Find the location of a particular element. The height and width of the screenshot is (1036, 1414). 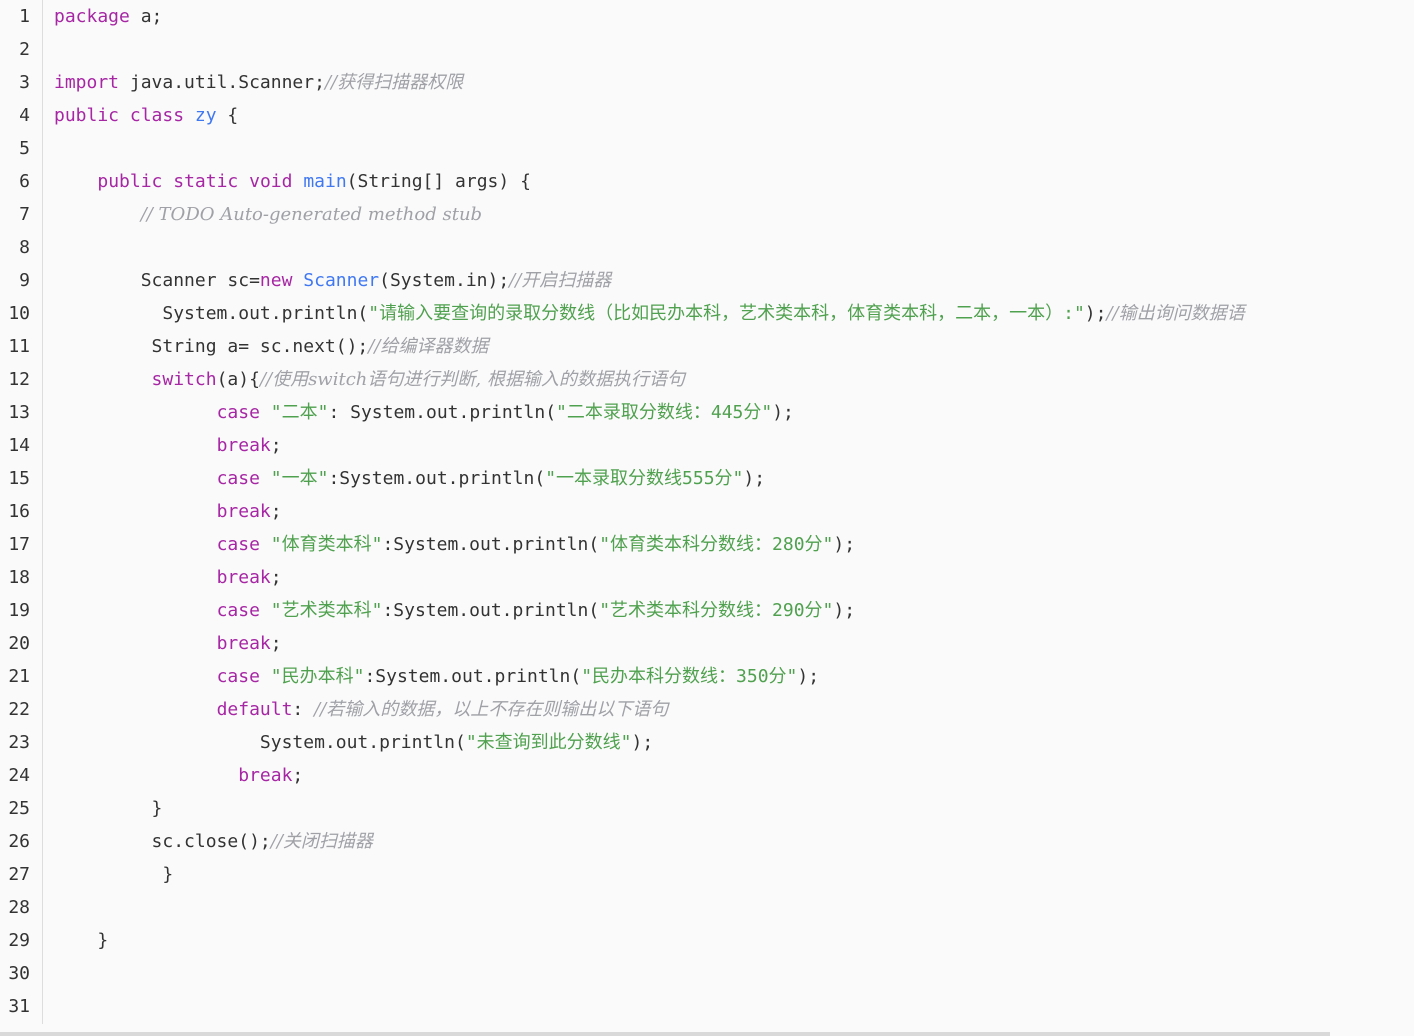

line-number: 26 is located at coordinates (19, 841).